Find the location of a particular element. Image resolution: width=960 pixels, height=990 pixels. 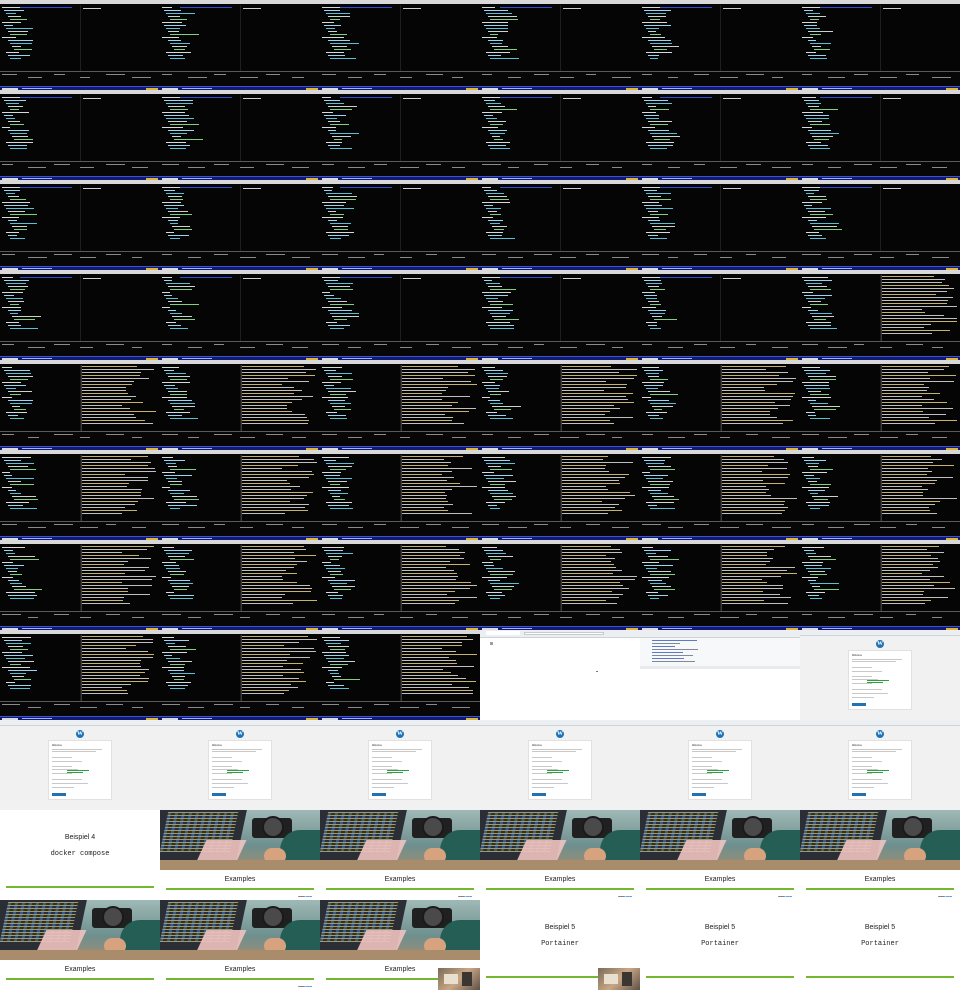

address-bar is located at coordinates (564, 633).